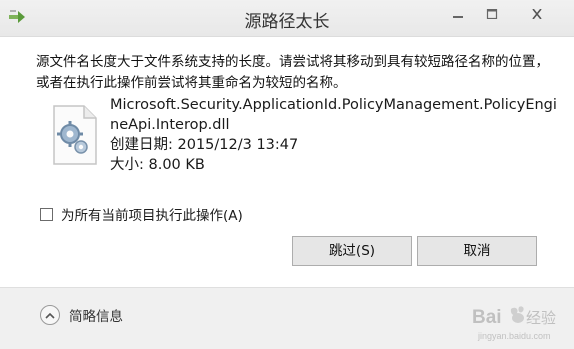  I want to click on minimize-icon, so click(458, 17).